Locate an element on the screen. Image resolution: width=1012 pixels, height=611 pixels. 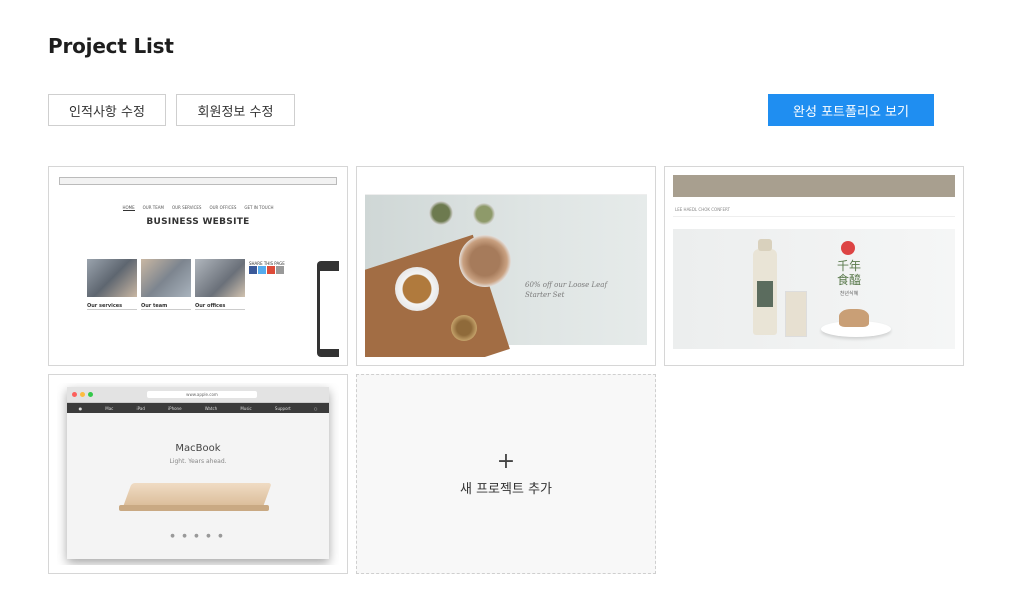
brand-name: LEE HAEDL CHOK CONFERT is located at coordinates (702, 209).